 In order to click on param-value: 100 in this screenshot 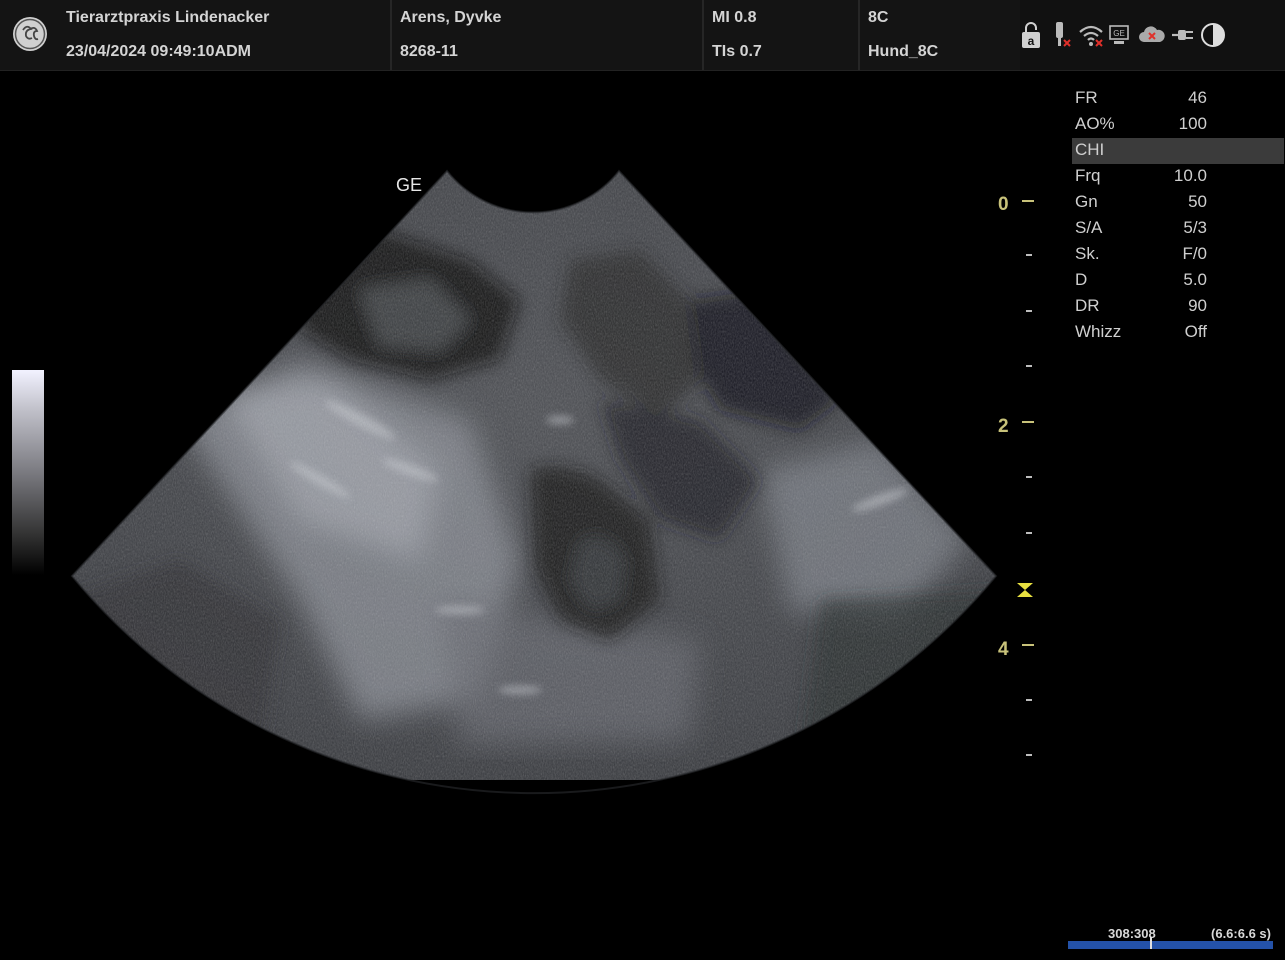, I will do `click(1192, 123)`.